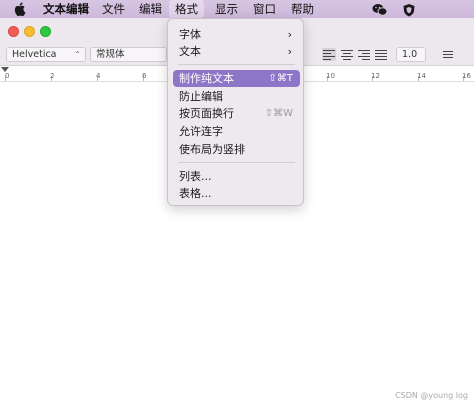 The image size is (474, 405). I want to click on align-left-button, so click(329, 54).